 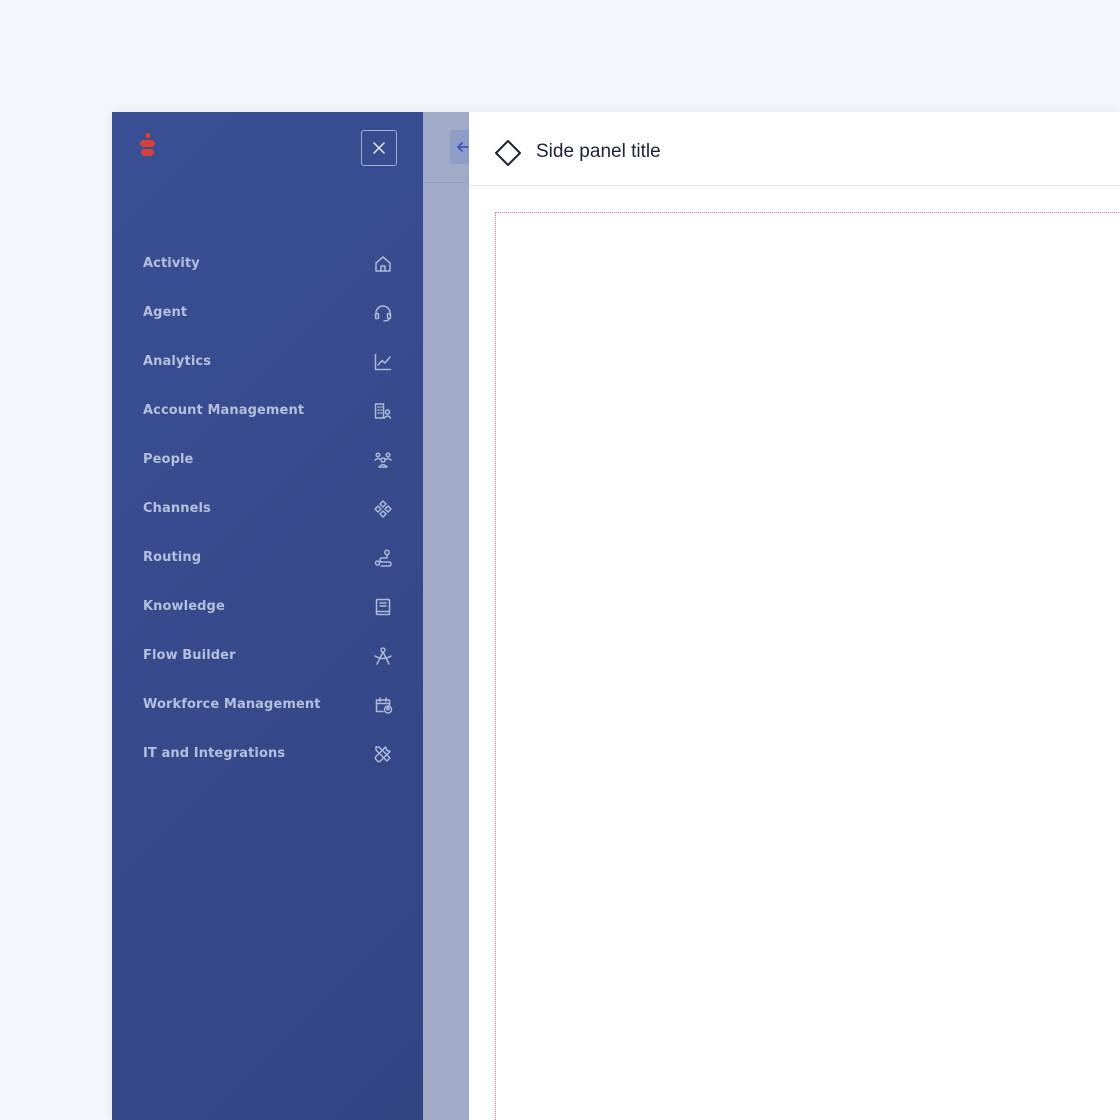 What do you see at coordinates (172, 557) in the screenshot?
I see `sidebar-item-label: Routing` at bounding box center [172, 557].